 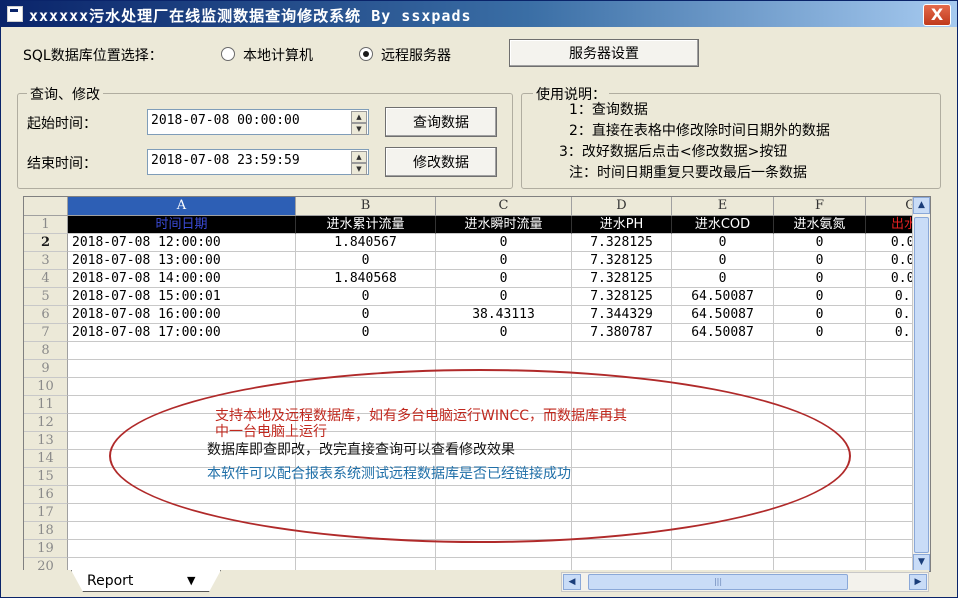 I want to click on tab-dropdown-icon: ▼, so click(x=191, y=580).